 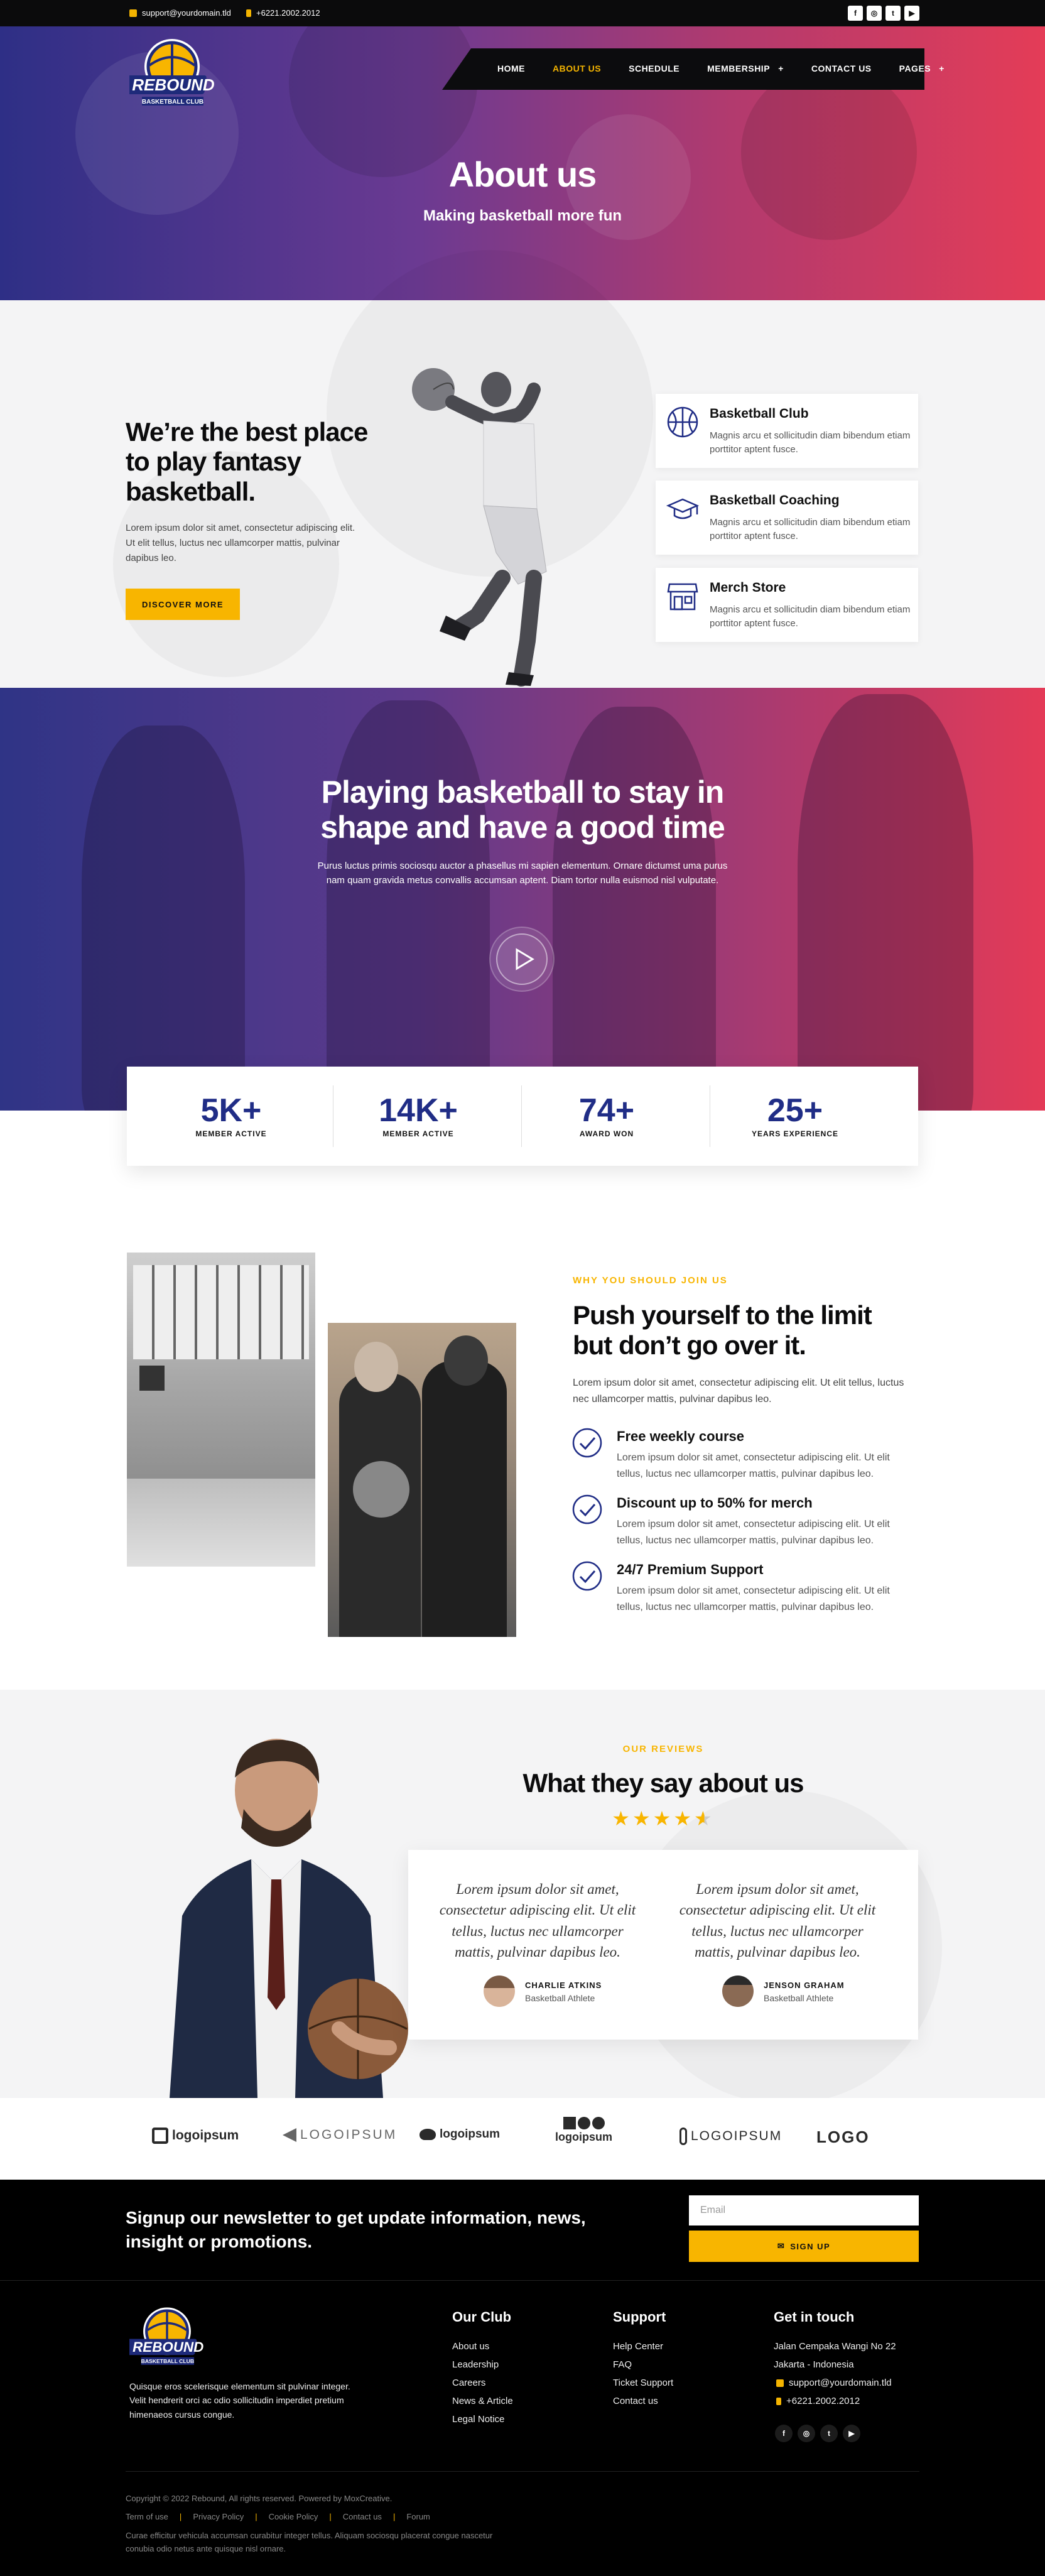 What do you see at coordinates (643, 2383) in the screenshot?
I see `footer-link: Ticket Support` at bounding box center [643, 2383].